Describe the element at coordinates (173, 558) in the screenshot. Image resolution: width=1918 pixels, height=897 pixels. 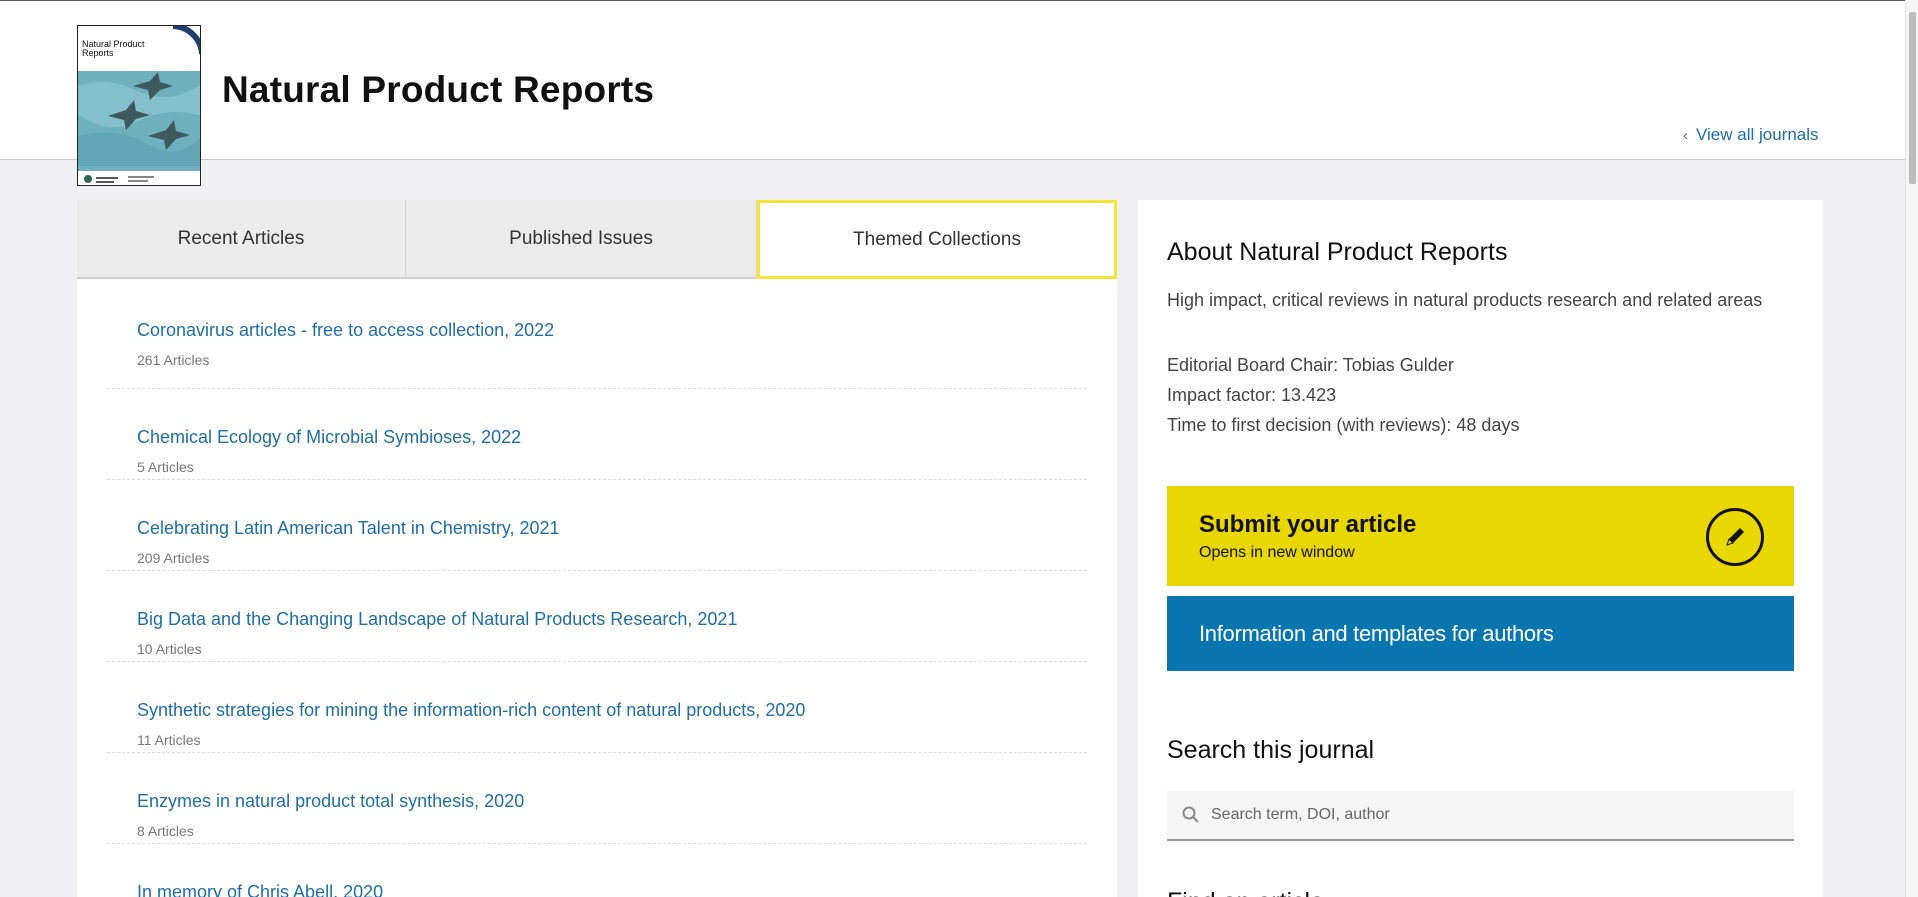
I see `article-count: 209 Articles` at that location.